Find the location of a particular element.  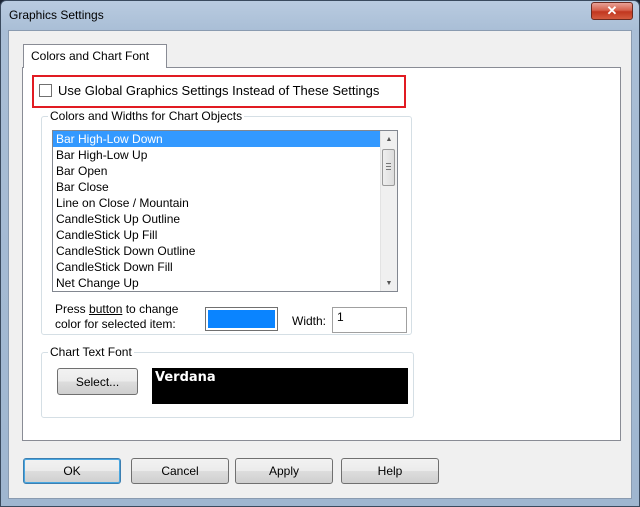

list-item: CandleStick Down Fill is located at coordinates (219, 267).